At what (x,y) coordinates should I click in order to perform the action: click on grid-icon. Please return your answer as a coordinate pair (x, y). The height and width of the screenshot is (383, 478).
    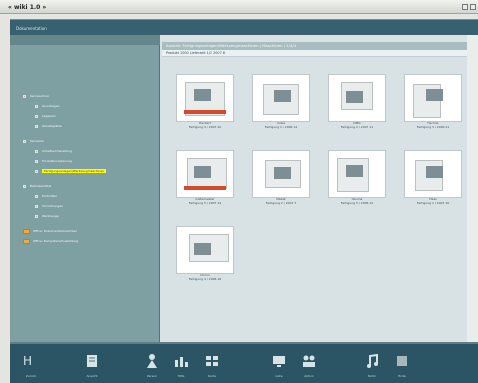
    Looking at the image, I should click on (212, 361).